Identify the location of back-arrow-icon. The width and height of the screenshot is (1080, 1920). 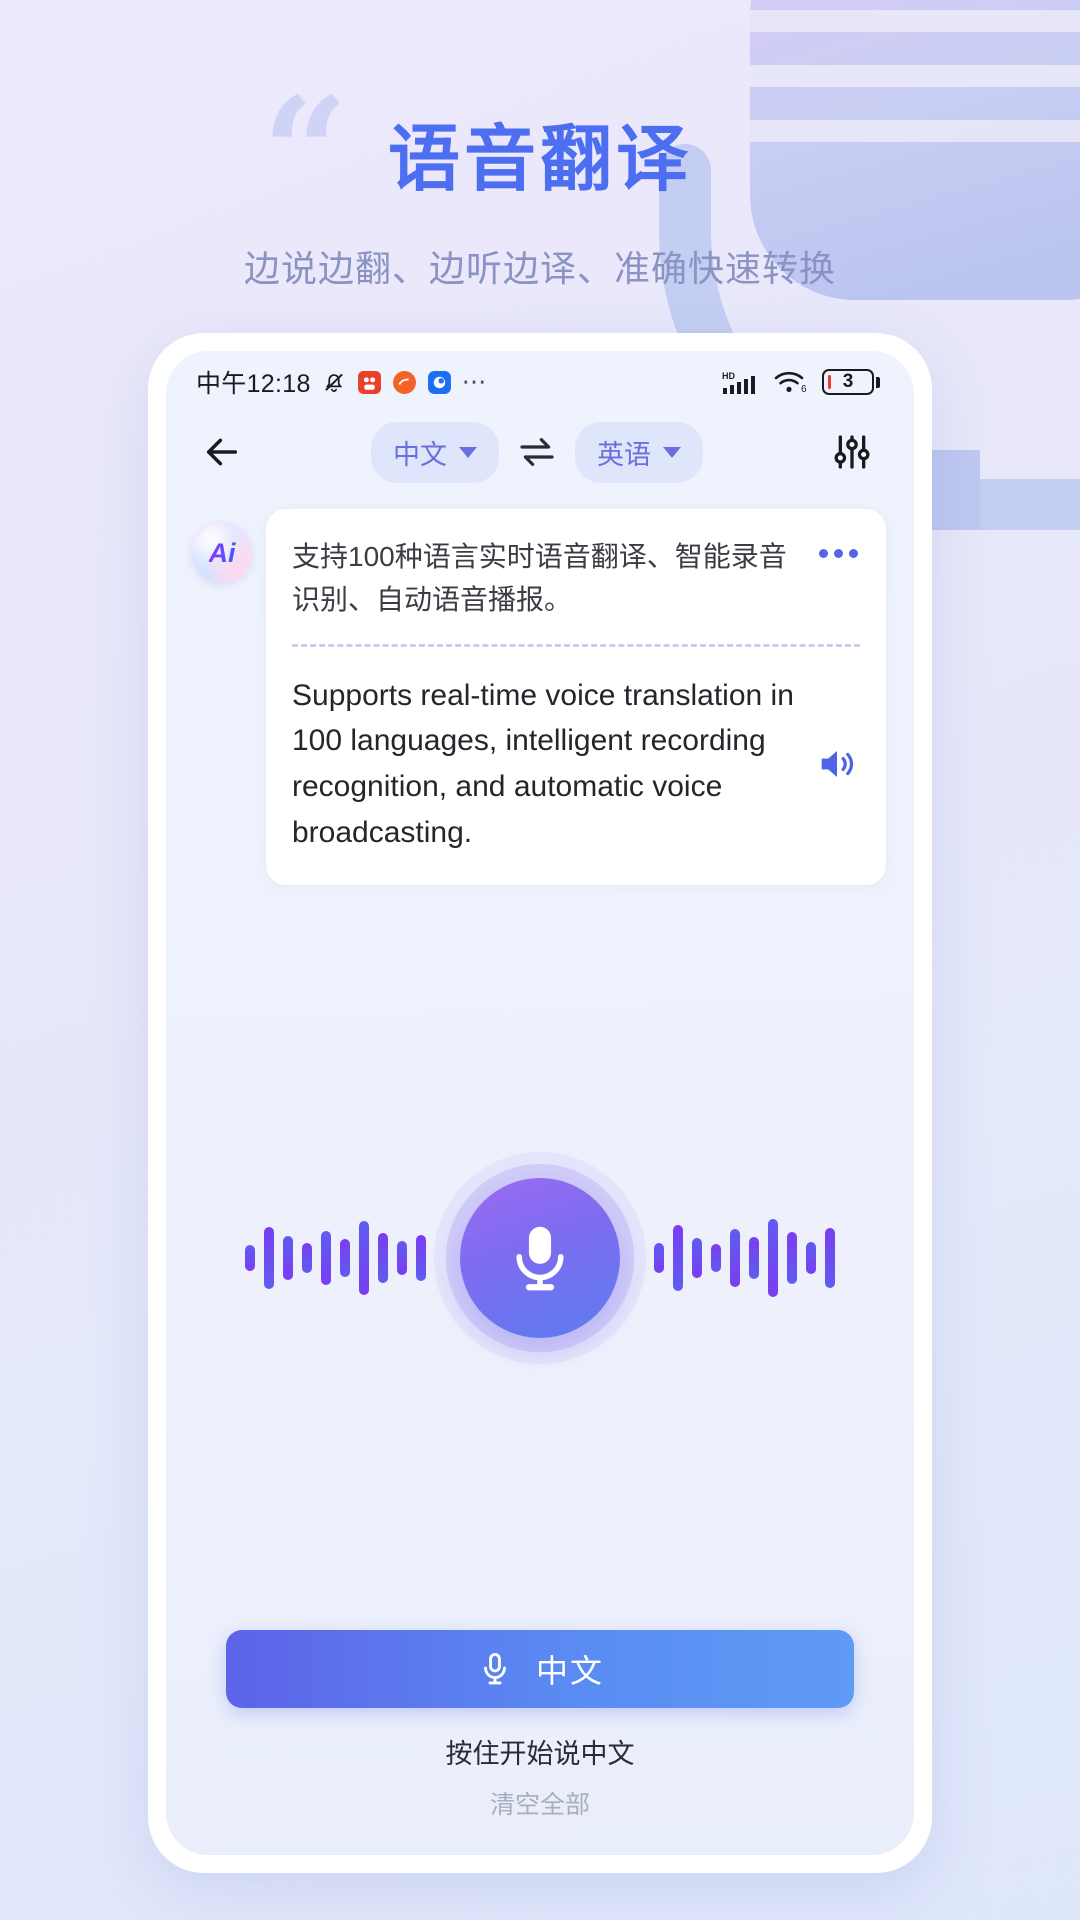
(222, 452).